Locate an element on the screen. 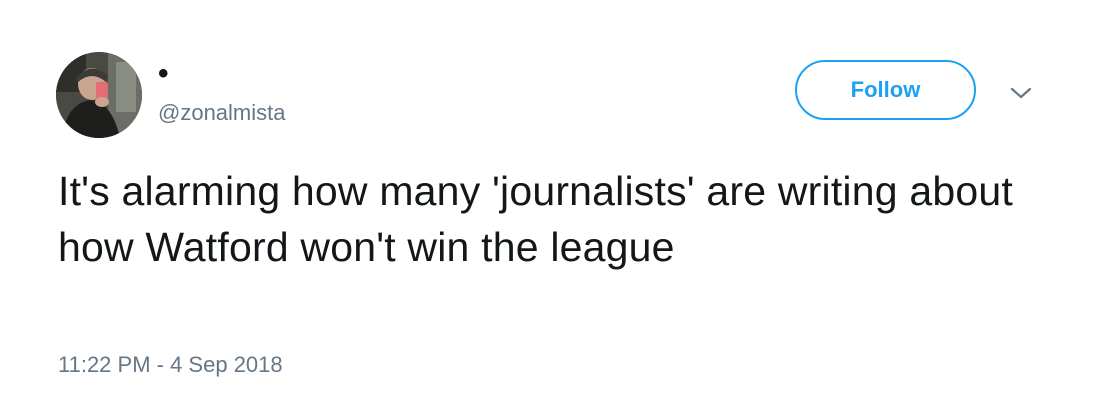 Image resolution: width=1096 pixels, height=402 pixels. profile-photo-icon is located at coordinates (99, 95).